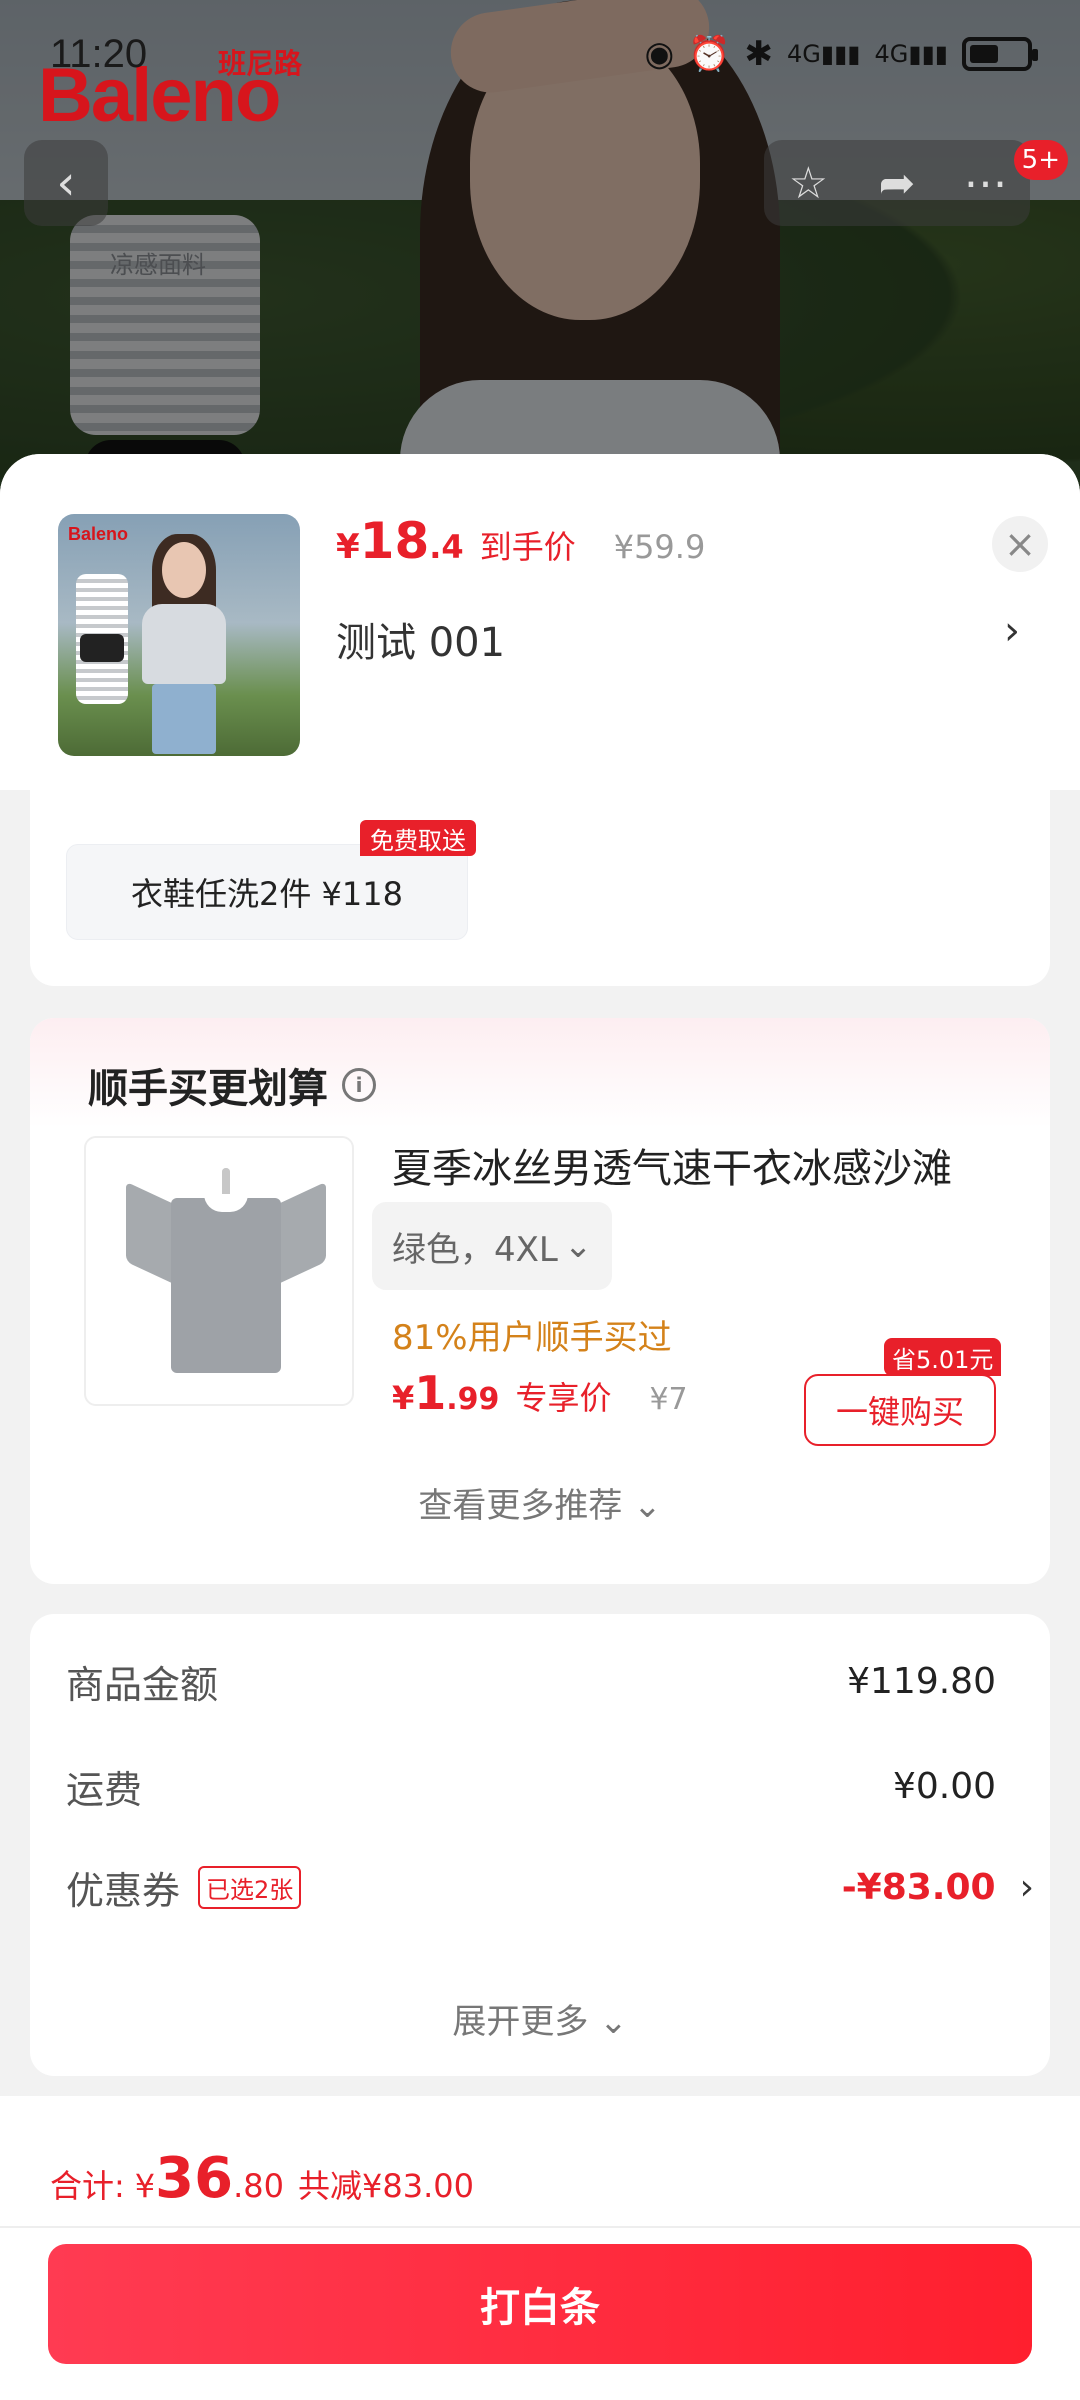 This screenshot has height=2400, width=1080. I want to click on save-badge: 省5.01元, so click(943, 1357).